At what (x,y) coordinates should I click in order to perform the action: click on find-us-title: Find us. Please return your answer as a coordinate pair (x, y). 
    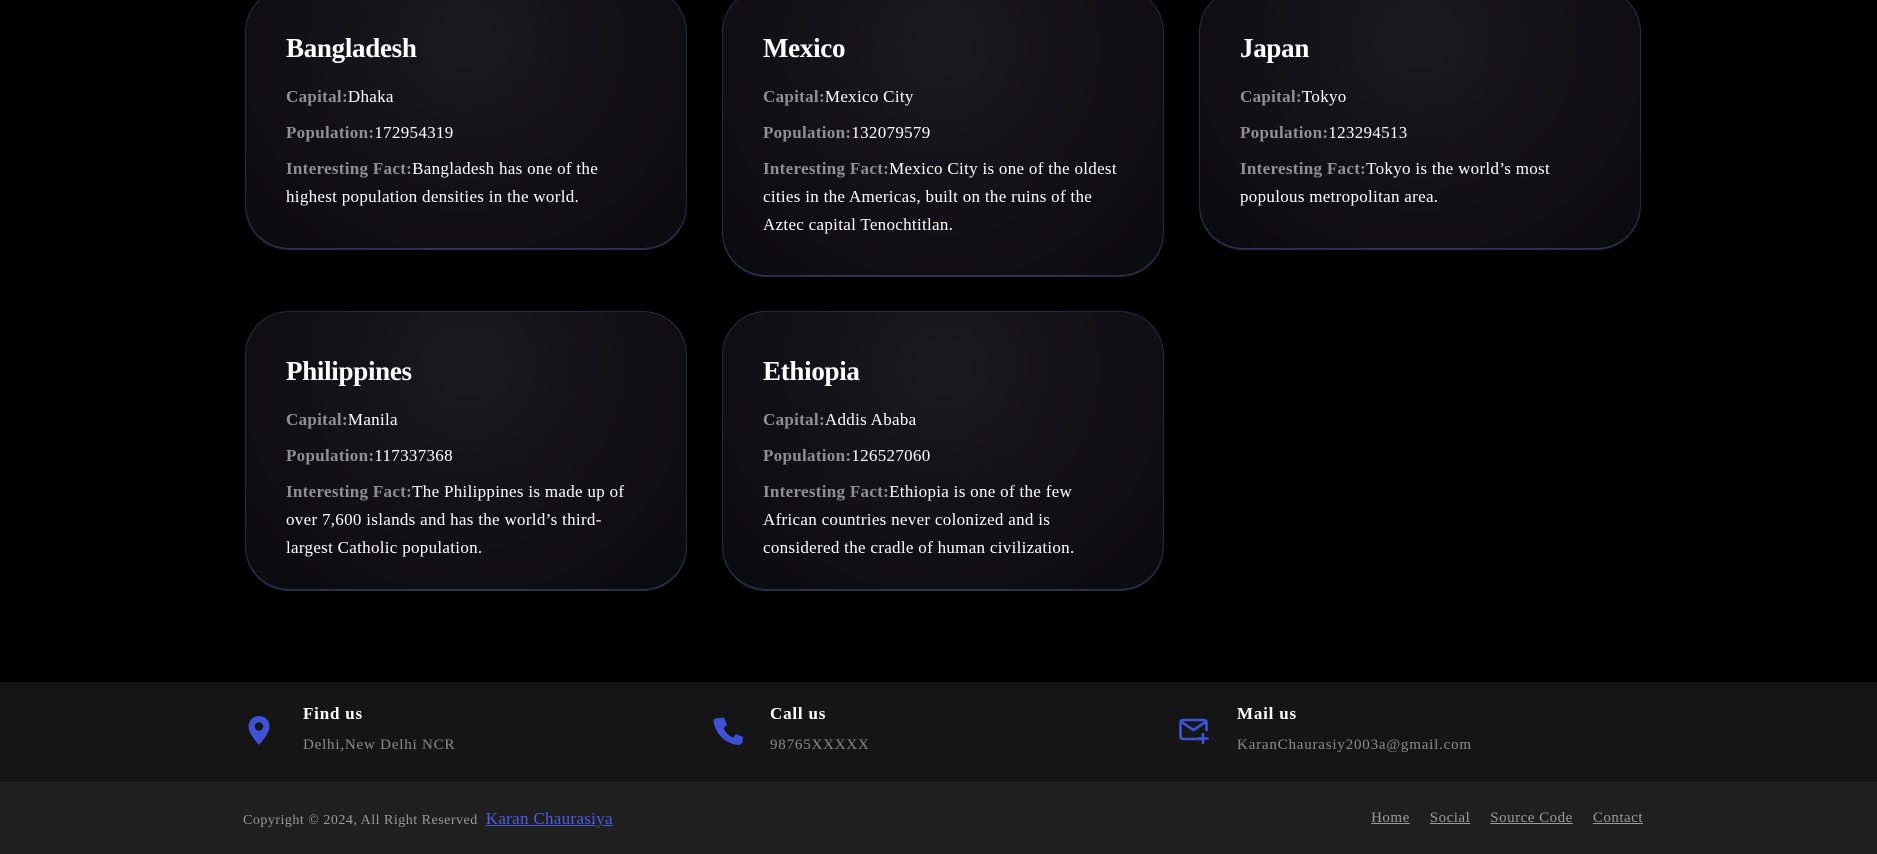
    Looking at the image, I should click on (333, 713).